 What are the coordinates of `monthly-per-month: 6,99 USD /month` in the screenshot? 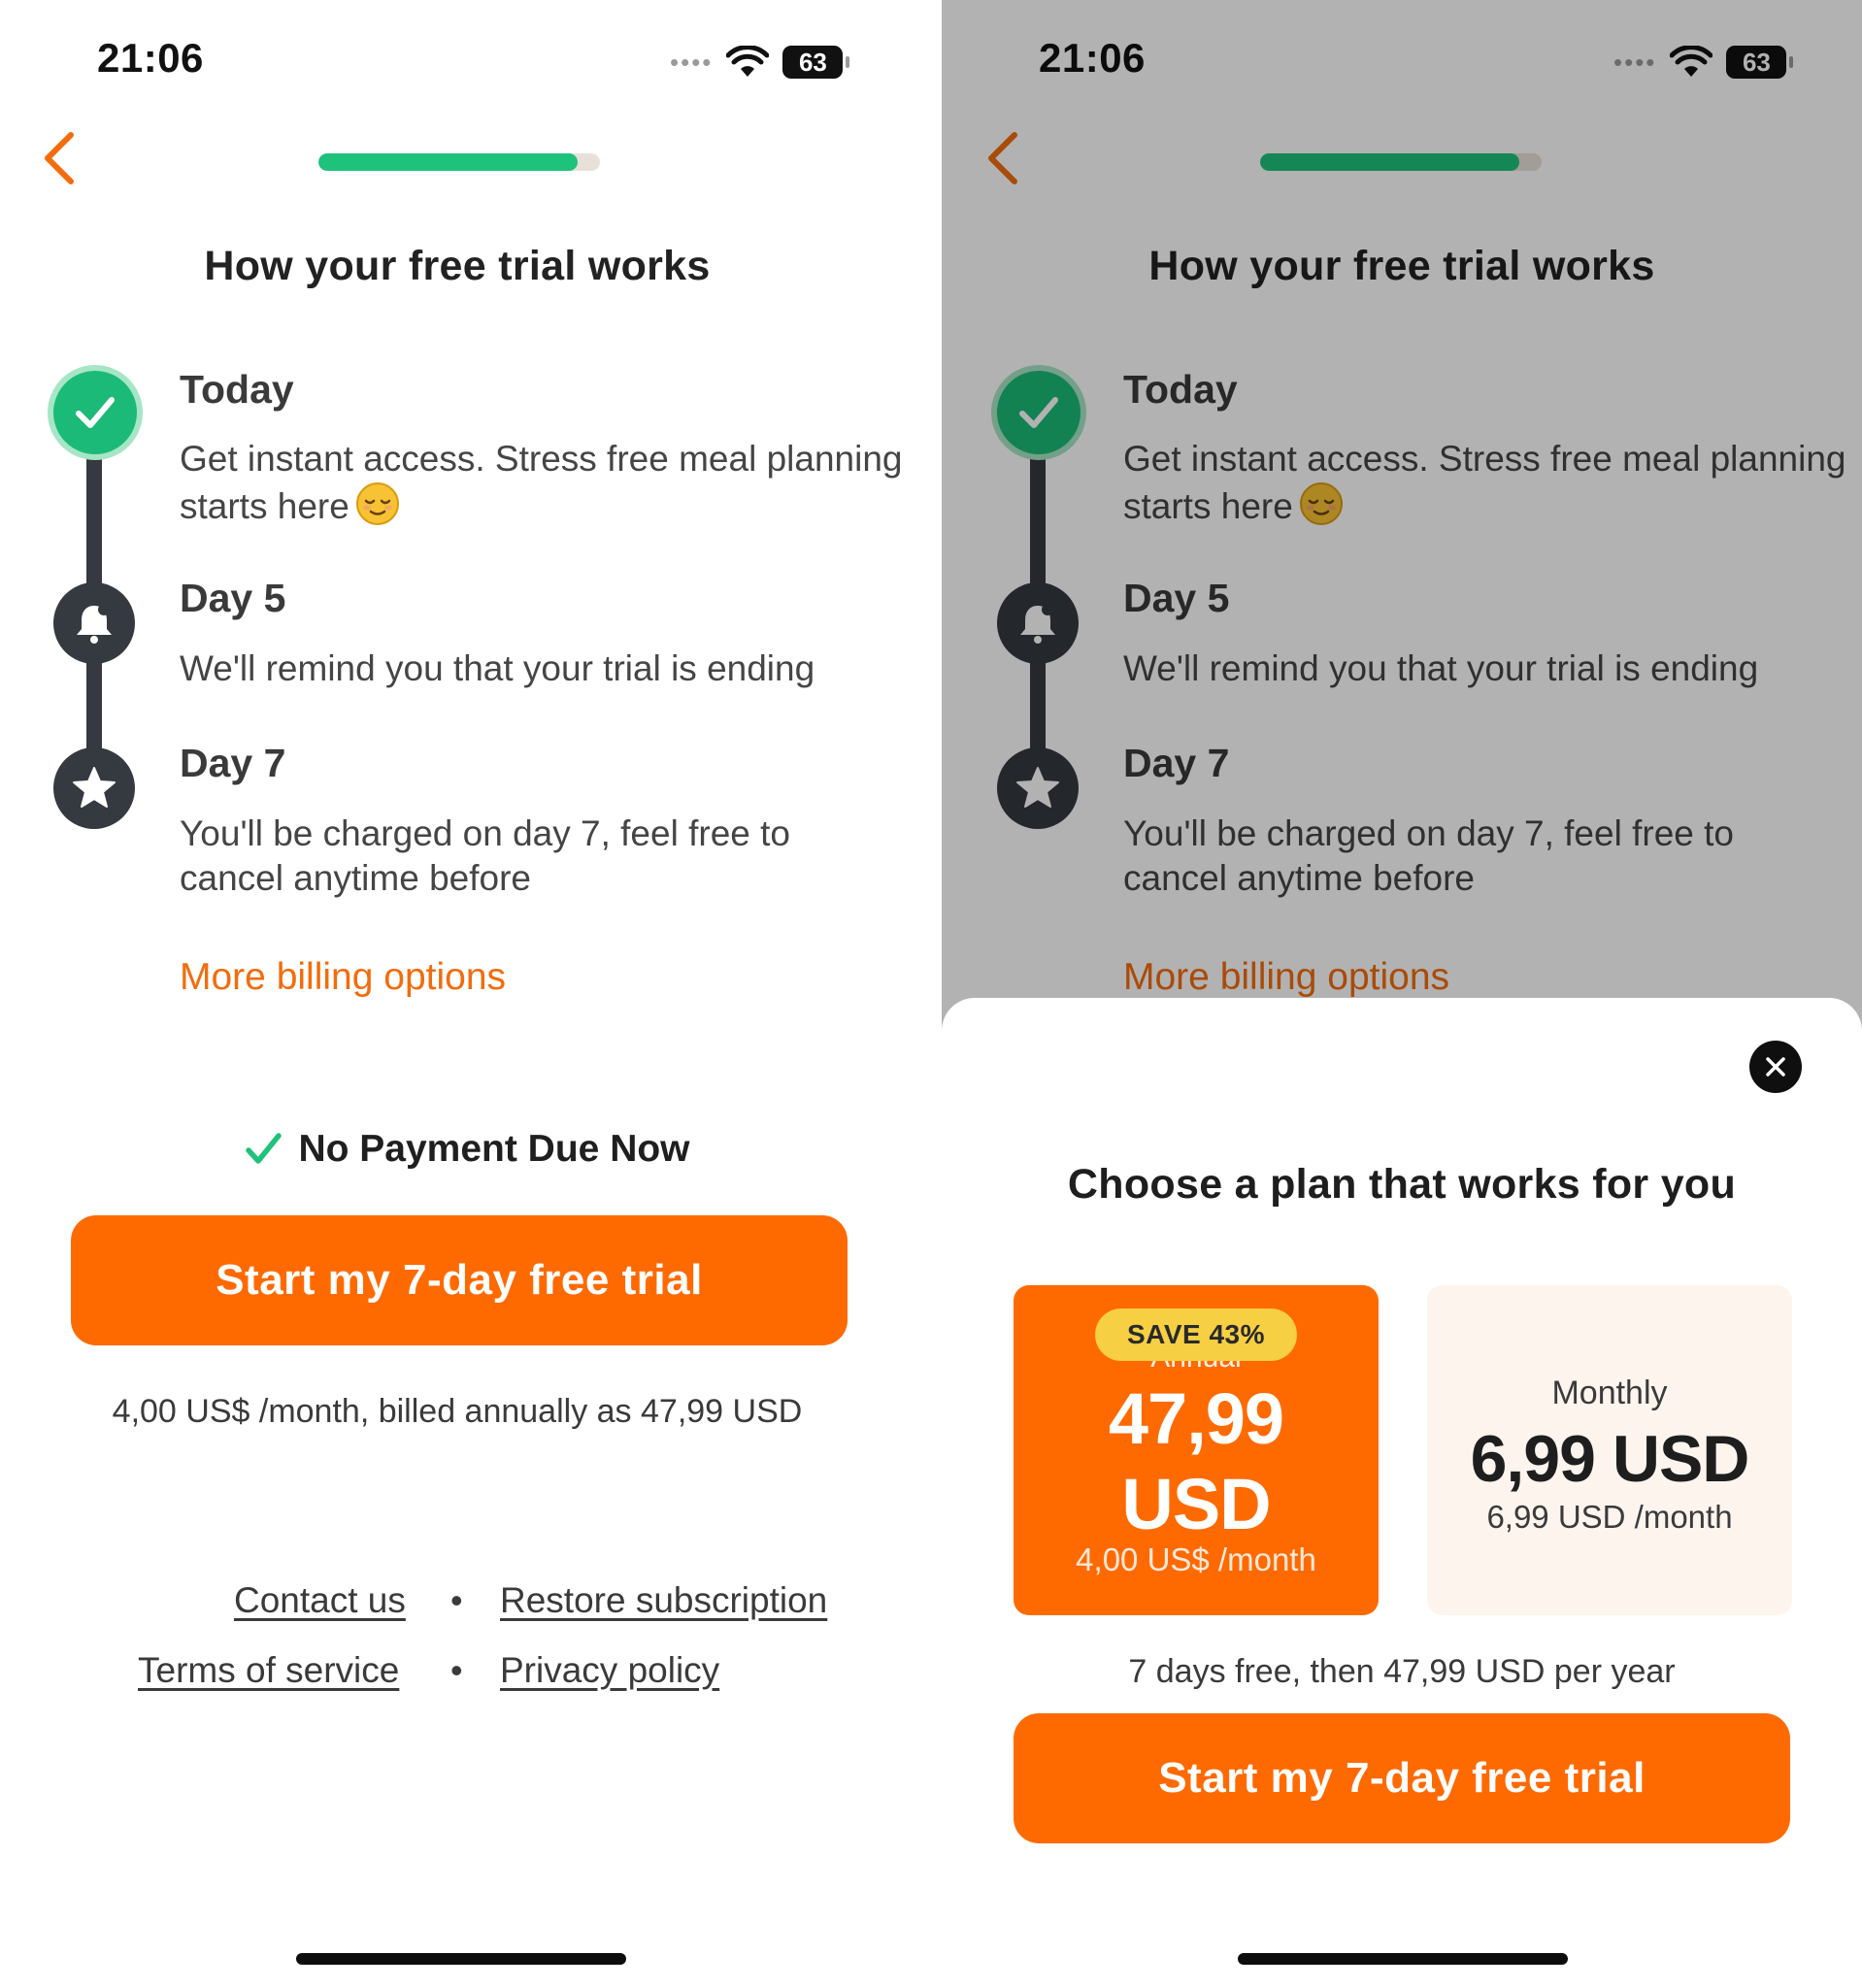 It's located at (1609, 1517).